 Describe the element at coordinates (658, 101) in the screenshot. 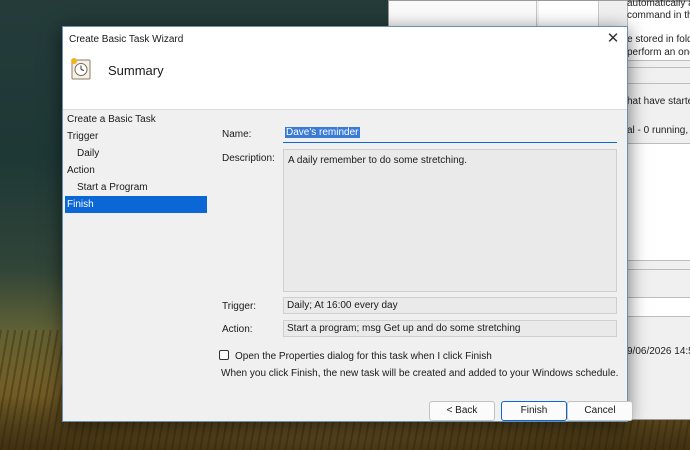

I see `background-text: hat have starte` at that location.